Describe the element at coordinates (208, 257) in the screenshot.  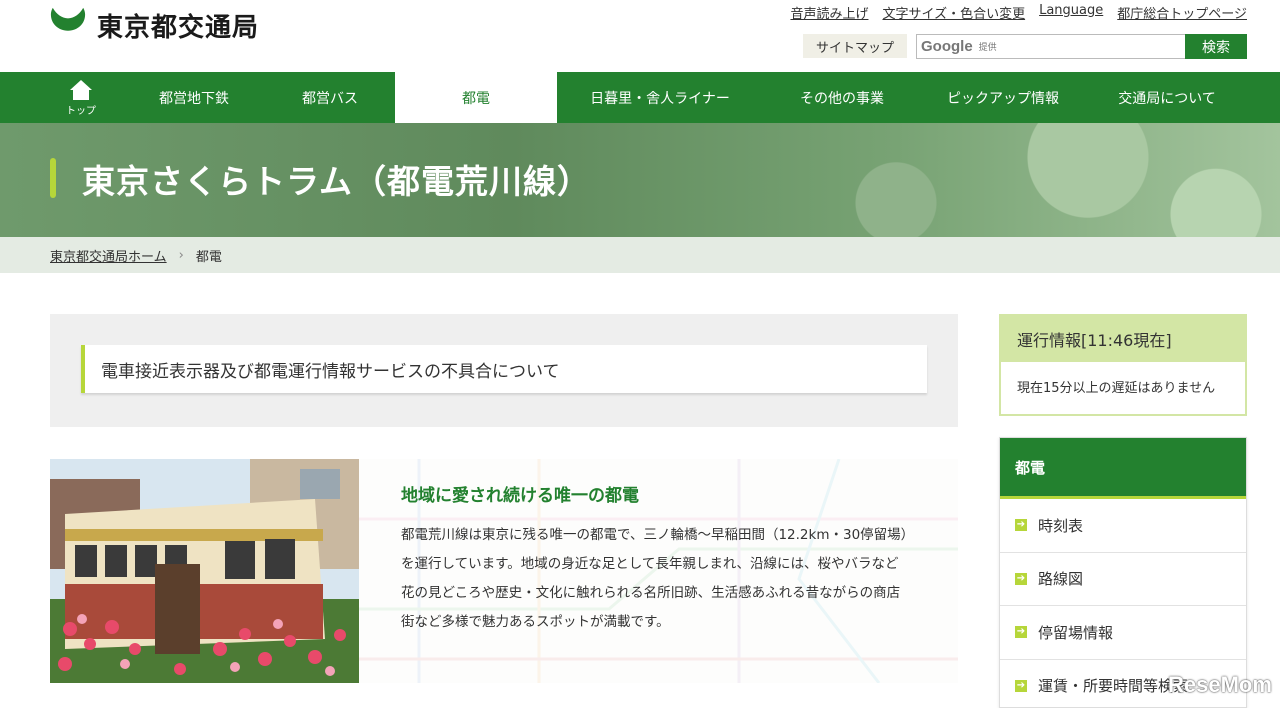
I see `breadcrumb-current: 都電` at that location.